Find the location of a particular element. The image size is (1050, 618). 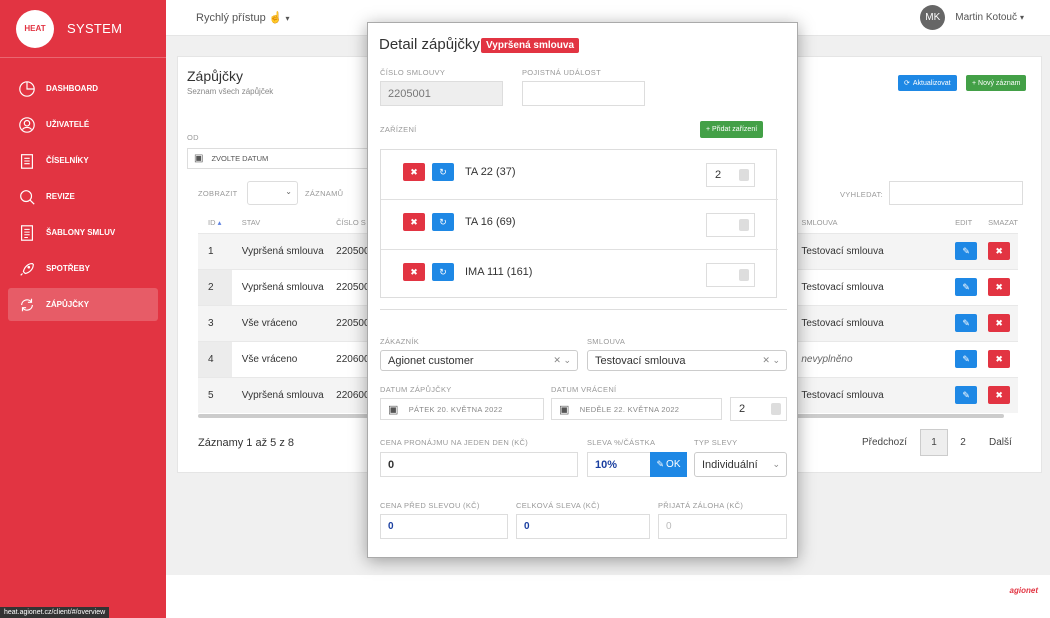

column-header-contract: SMLOUVA is located at coordinates (868, 223).